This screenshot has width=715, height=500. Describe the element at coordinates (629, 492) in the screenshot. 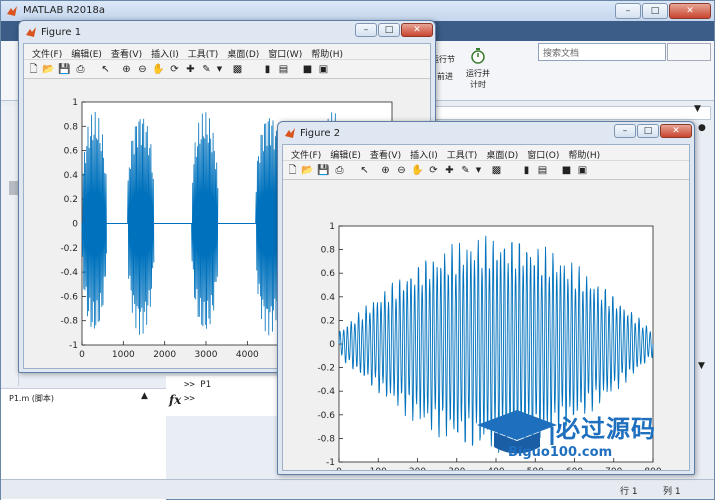

I see `status-row: 行 1` at that location.